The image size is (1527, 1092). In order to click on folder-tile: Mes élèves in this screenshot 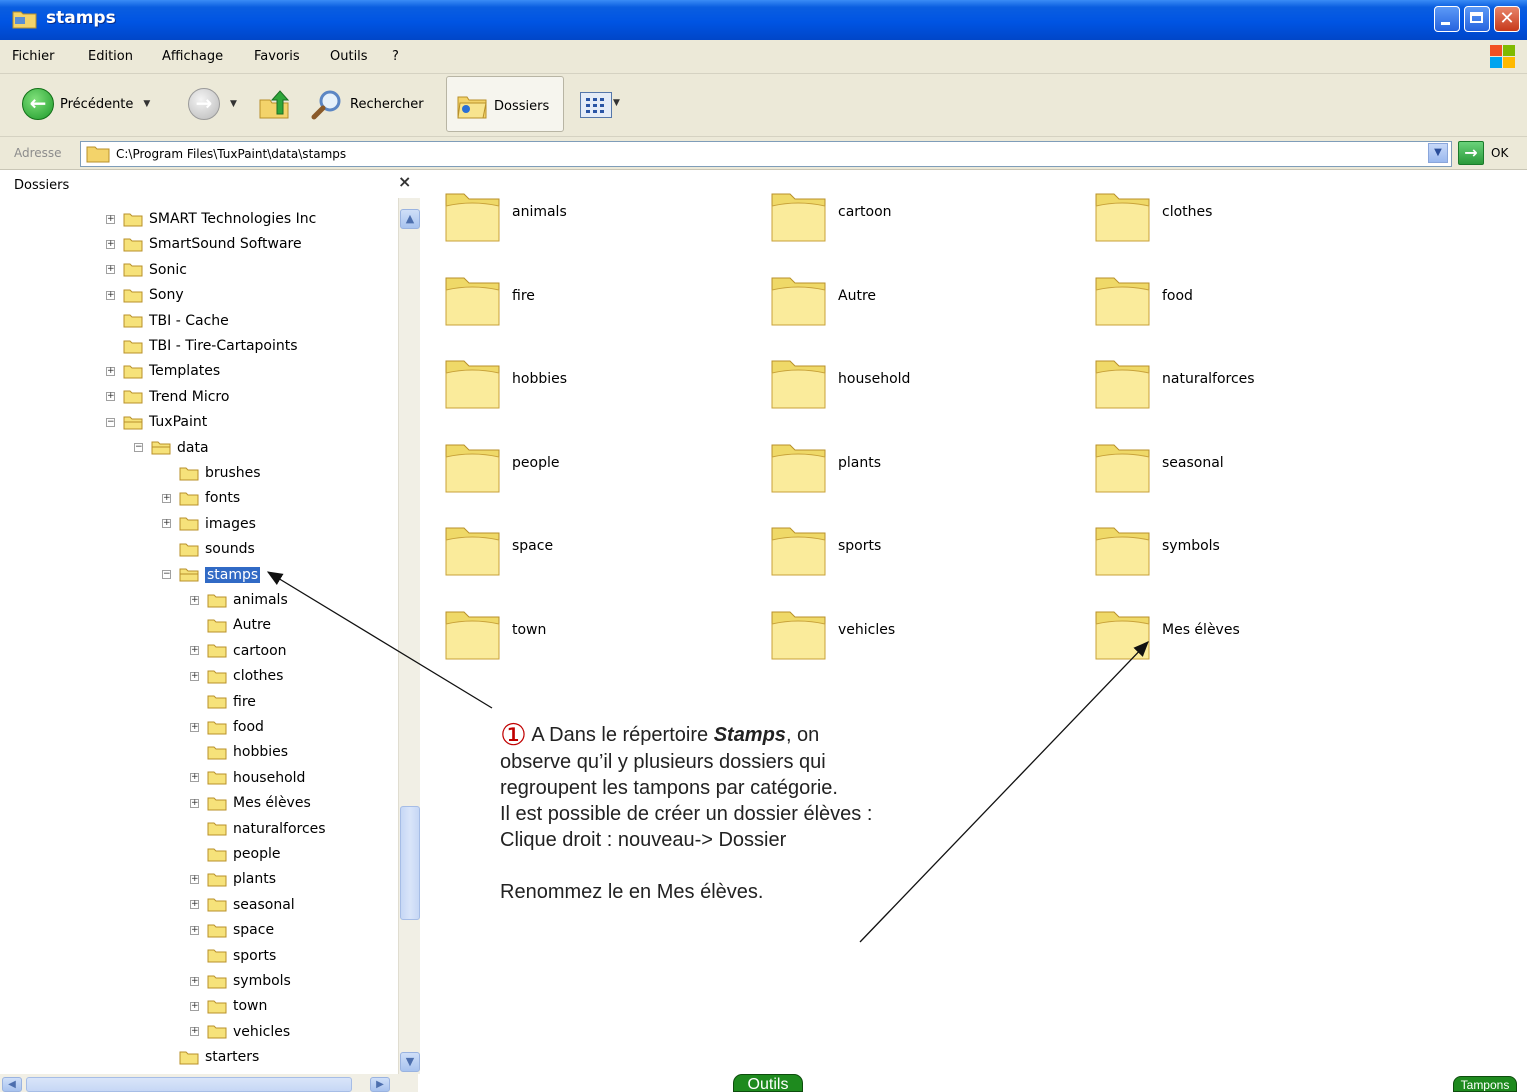, I will do `click(1242, 637)`.